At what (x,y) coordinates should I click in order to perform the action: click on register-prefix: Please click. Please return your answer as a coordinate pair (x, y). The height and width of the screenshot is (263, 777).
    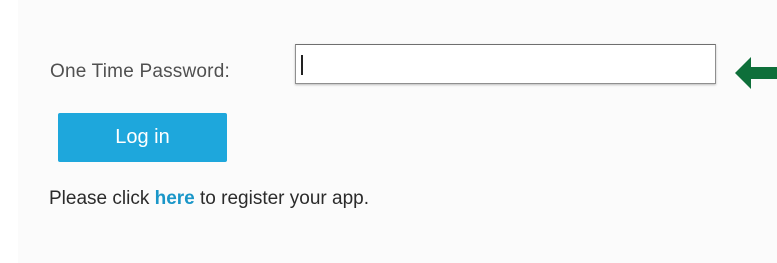
    Looking at the image, I should click on (102, 198).